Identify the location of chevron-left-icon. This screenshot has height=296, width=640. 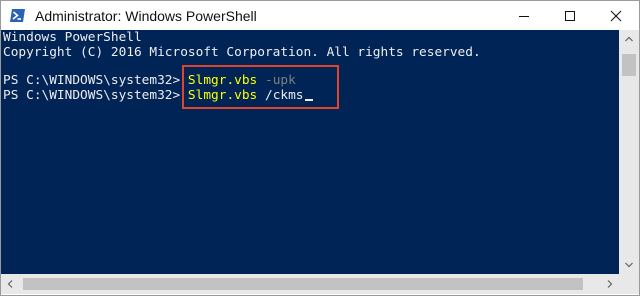
(10, 284).